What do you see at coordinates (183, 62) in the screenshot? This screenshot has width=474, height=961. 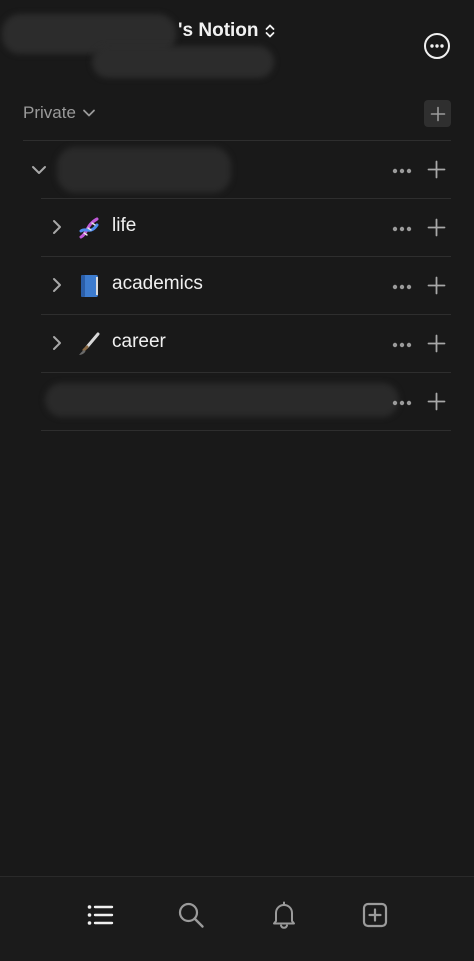 I see `redacted-workspace-name-line2` at bounding box center [183, 62].